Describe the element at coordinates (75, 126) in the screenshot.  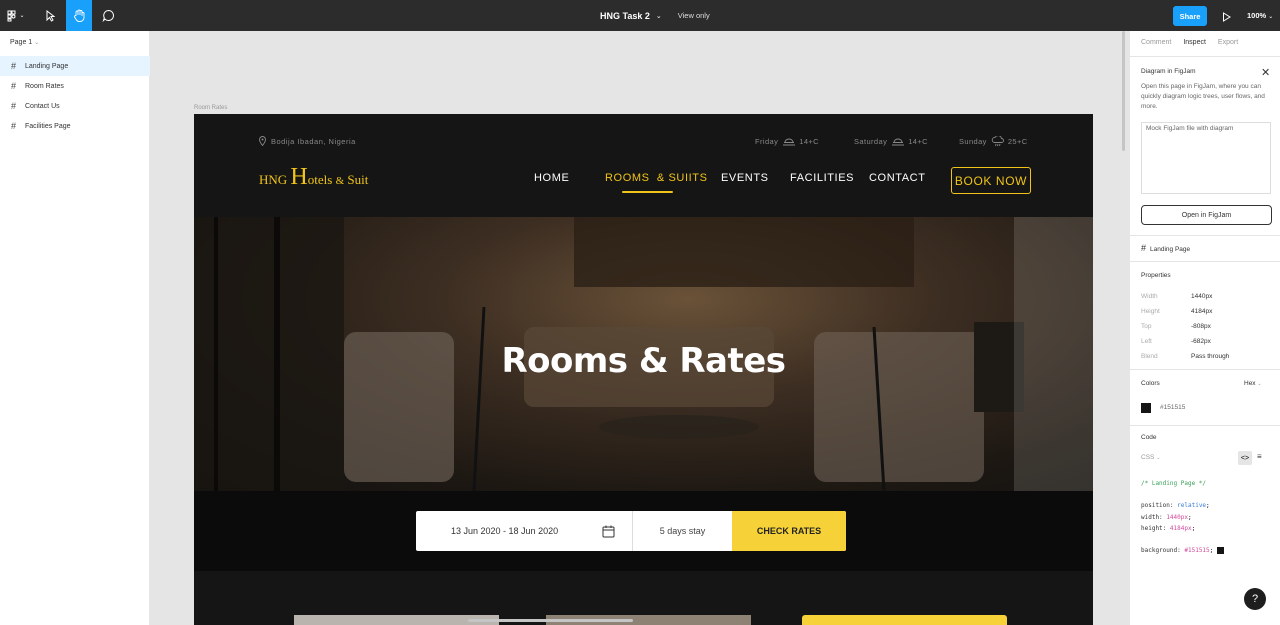
I see `layer-facilities-page: # Facilities Page` at that location.